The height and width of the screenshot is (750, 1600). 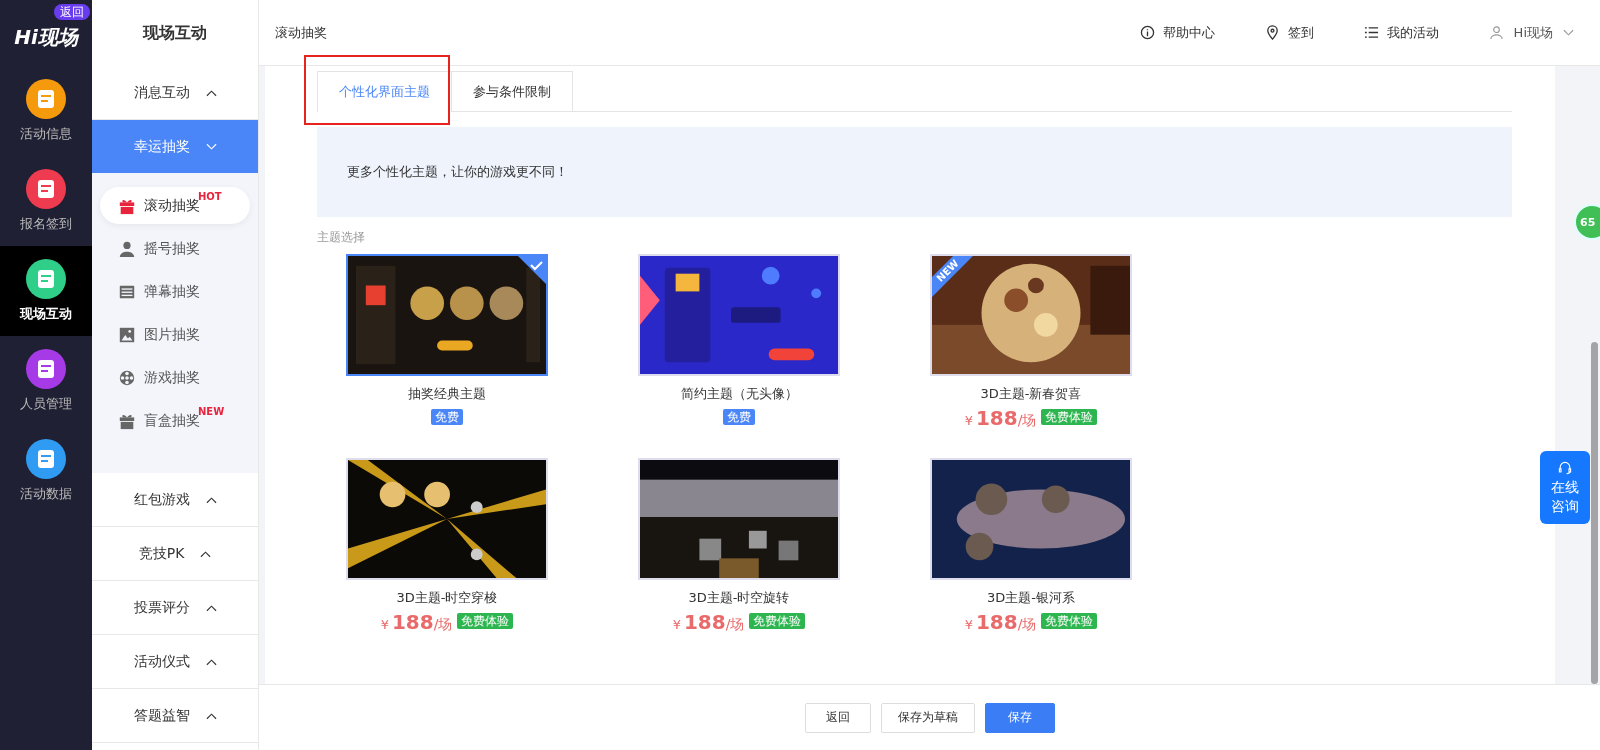 I want to click on rail-nav-item: 人员管理, so click(x=46, y=381).